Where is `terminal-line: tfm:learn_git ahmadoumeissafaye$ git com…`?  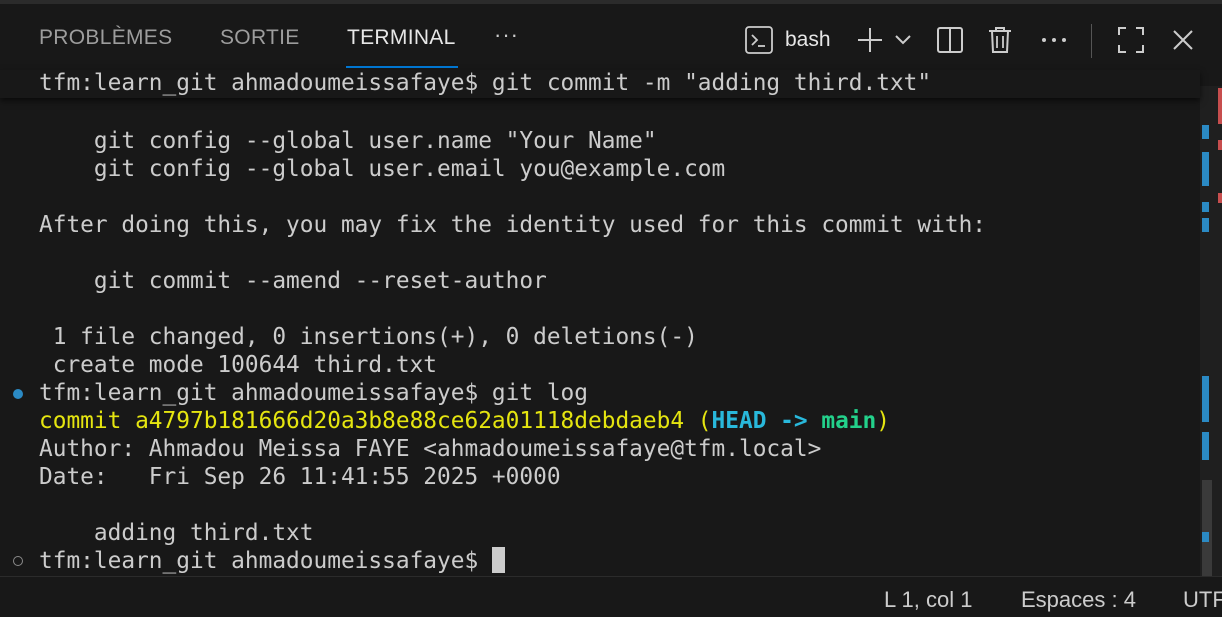 terminal-line: tfm:learn_git ahmadoumeissafaye$ git com… is located at coordinates (485, 83).